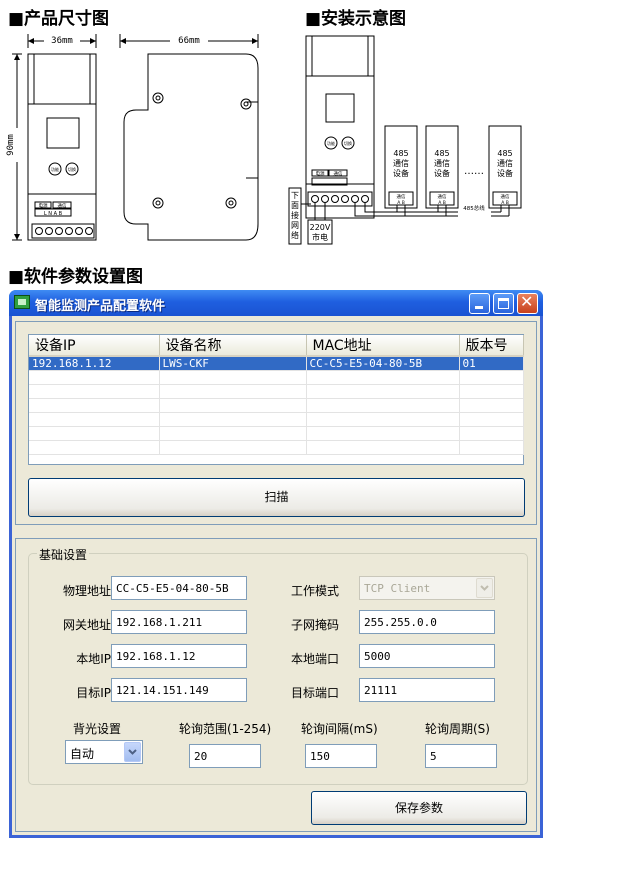 Image resolution: width=630 pixels, height=873 pixels. I want to click on mode-label: 工作模式, so click(315, 591).